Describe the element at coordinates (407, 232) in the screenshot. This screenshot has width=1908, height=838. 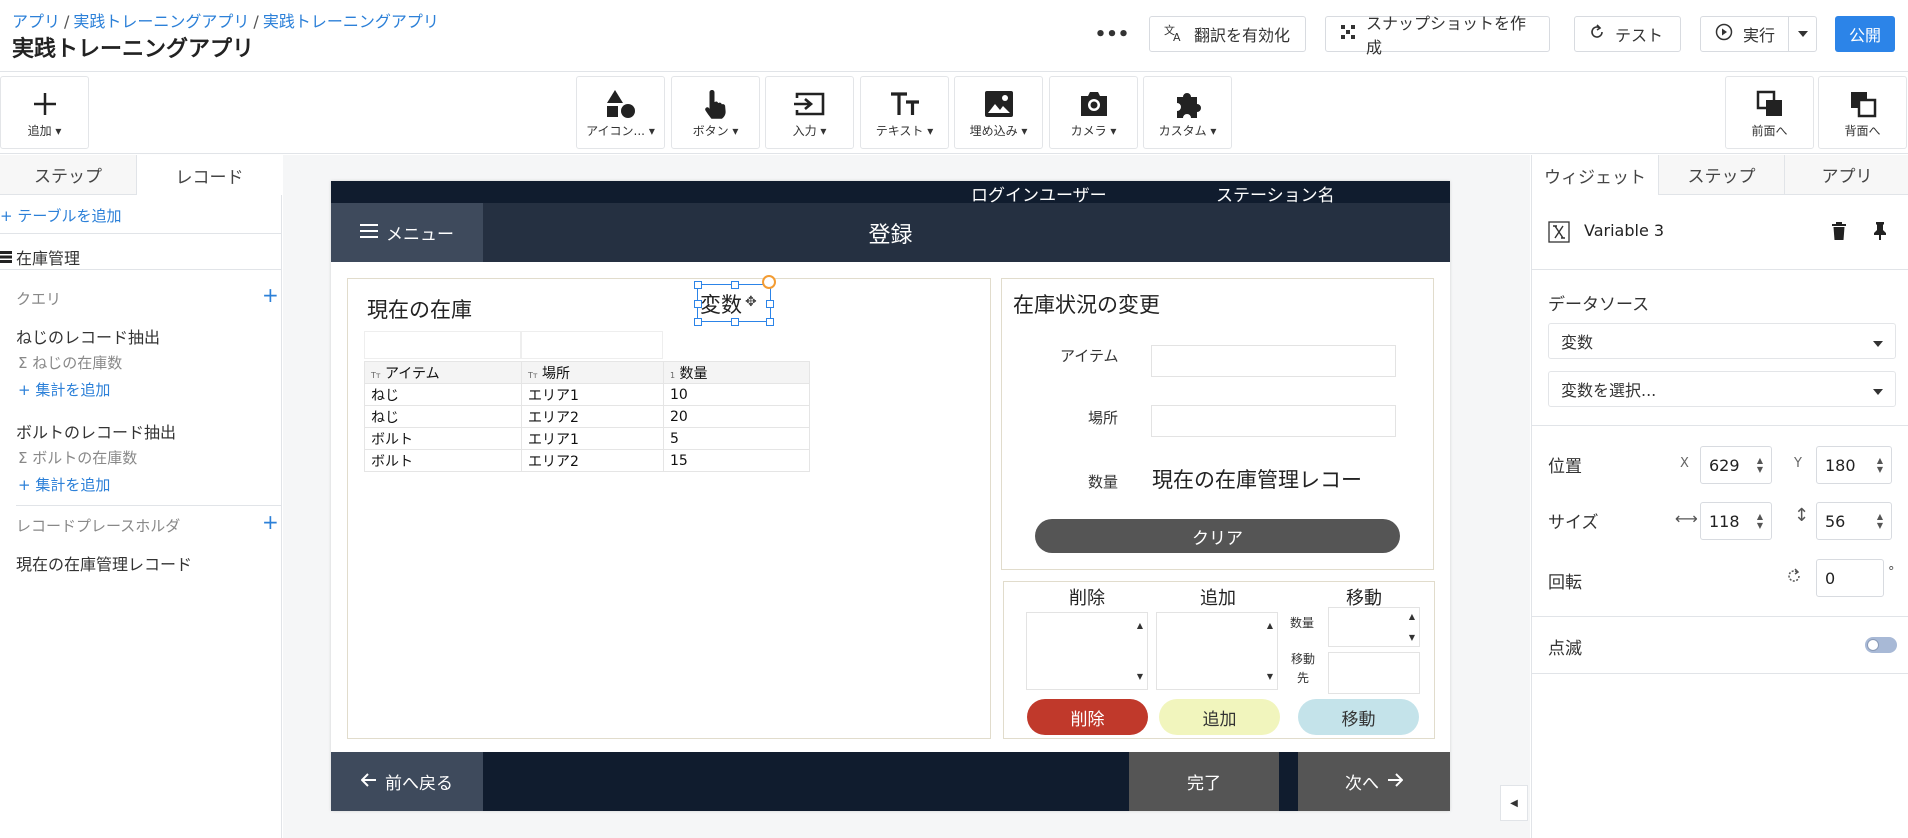
I see `menu-button: メニュー` at that location.